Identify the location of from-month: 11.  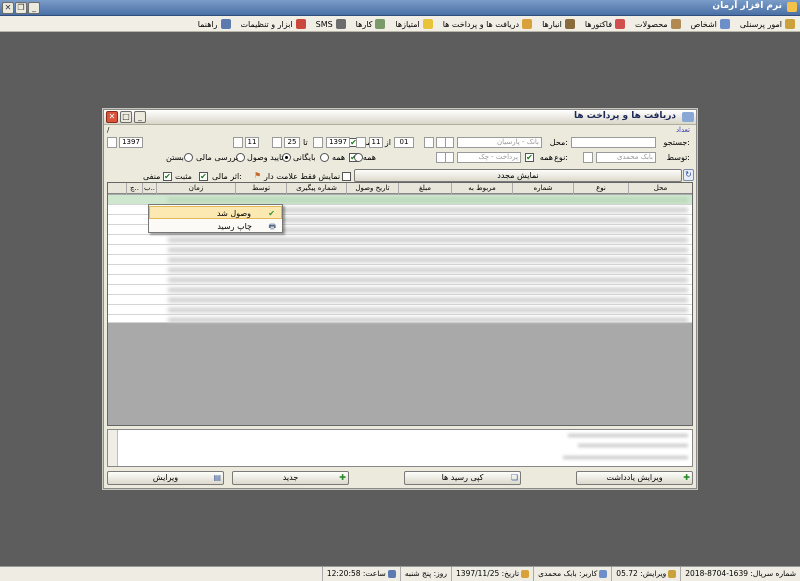
(376, 142).